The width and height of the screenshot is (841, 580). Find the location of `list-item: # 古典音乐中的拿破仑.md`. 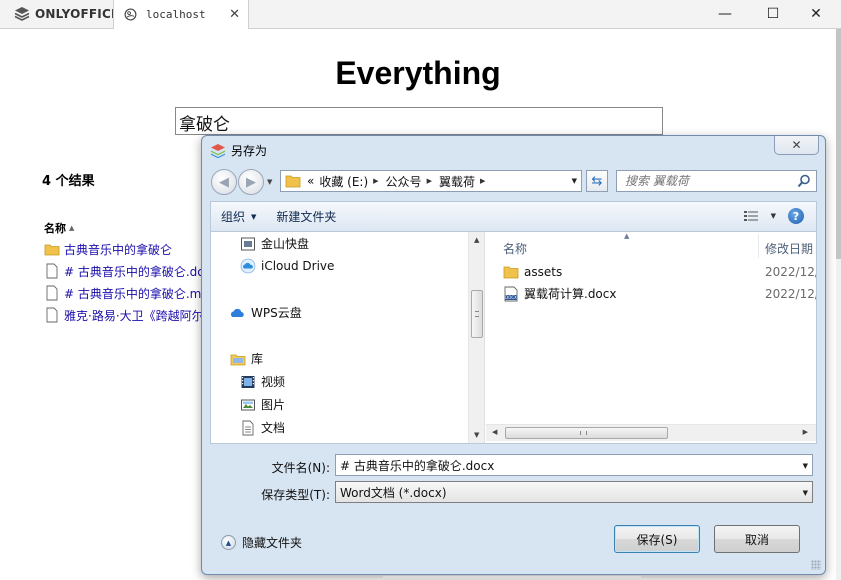

list-item: # 古典音乐中的拿破仑.md is located at coordinates (124, 293).